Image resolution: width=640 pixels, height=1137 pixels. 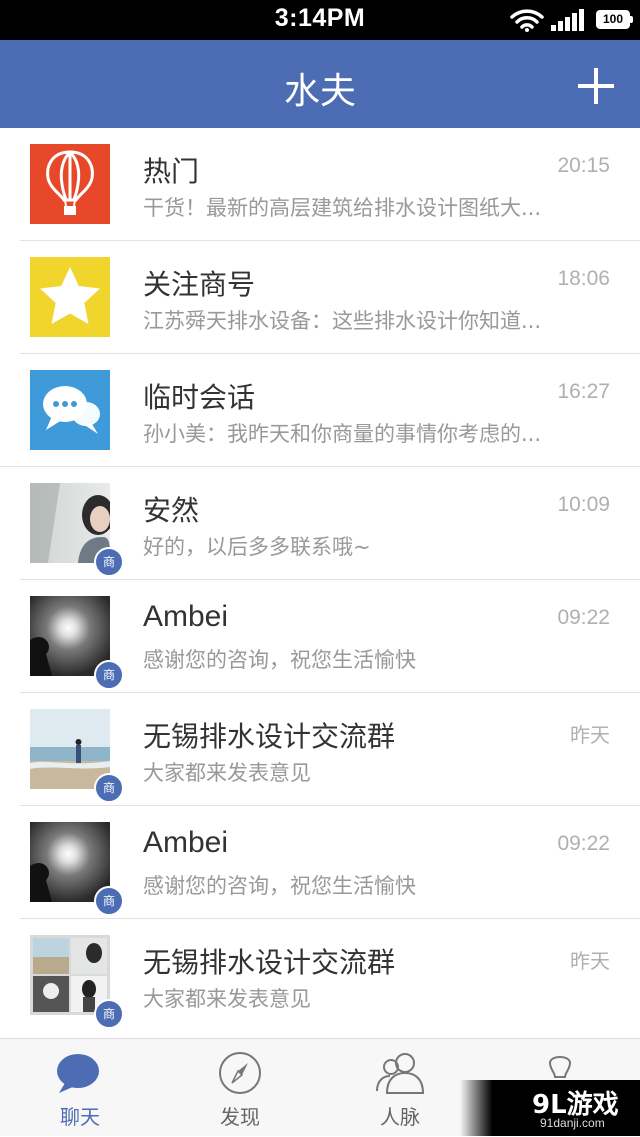 I want to click on status-time: 3:14PM, so click(x=320, y=18).